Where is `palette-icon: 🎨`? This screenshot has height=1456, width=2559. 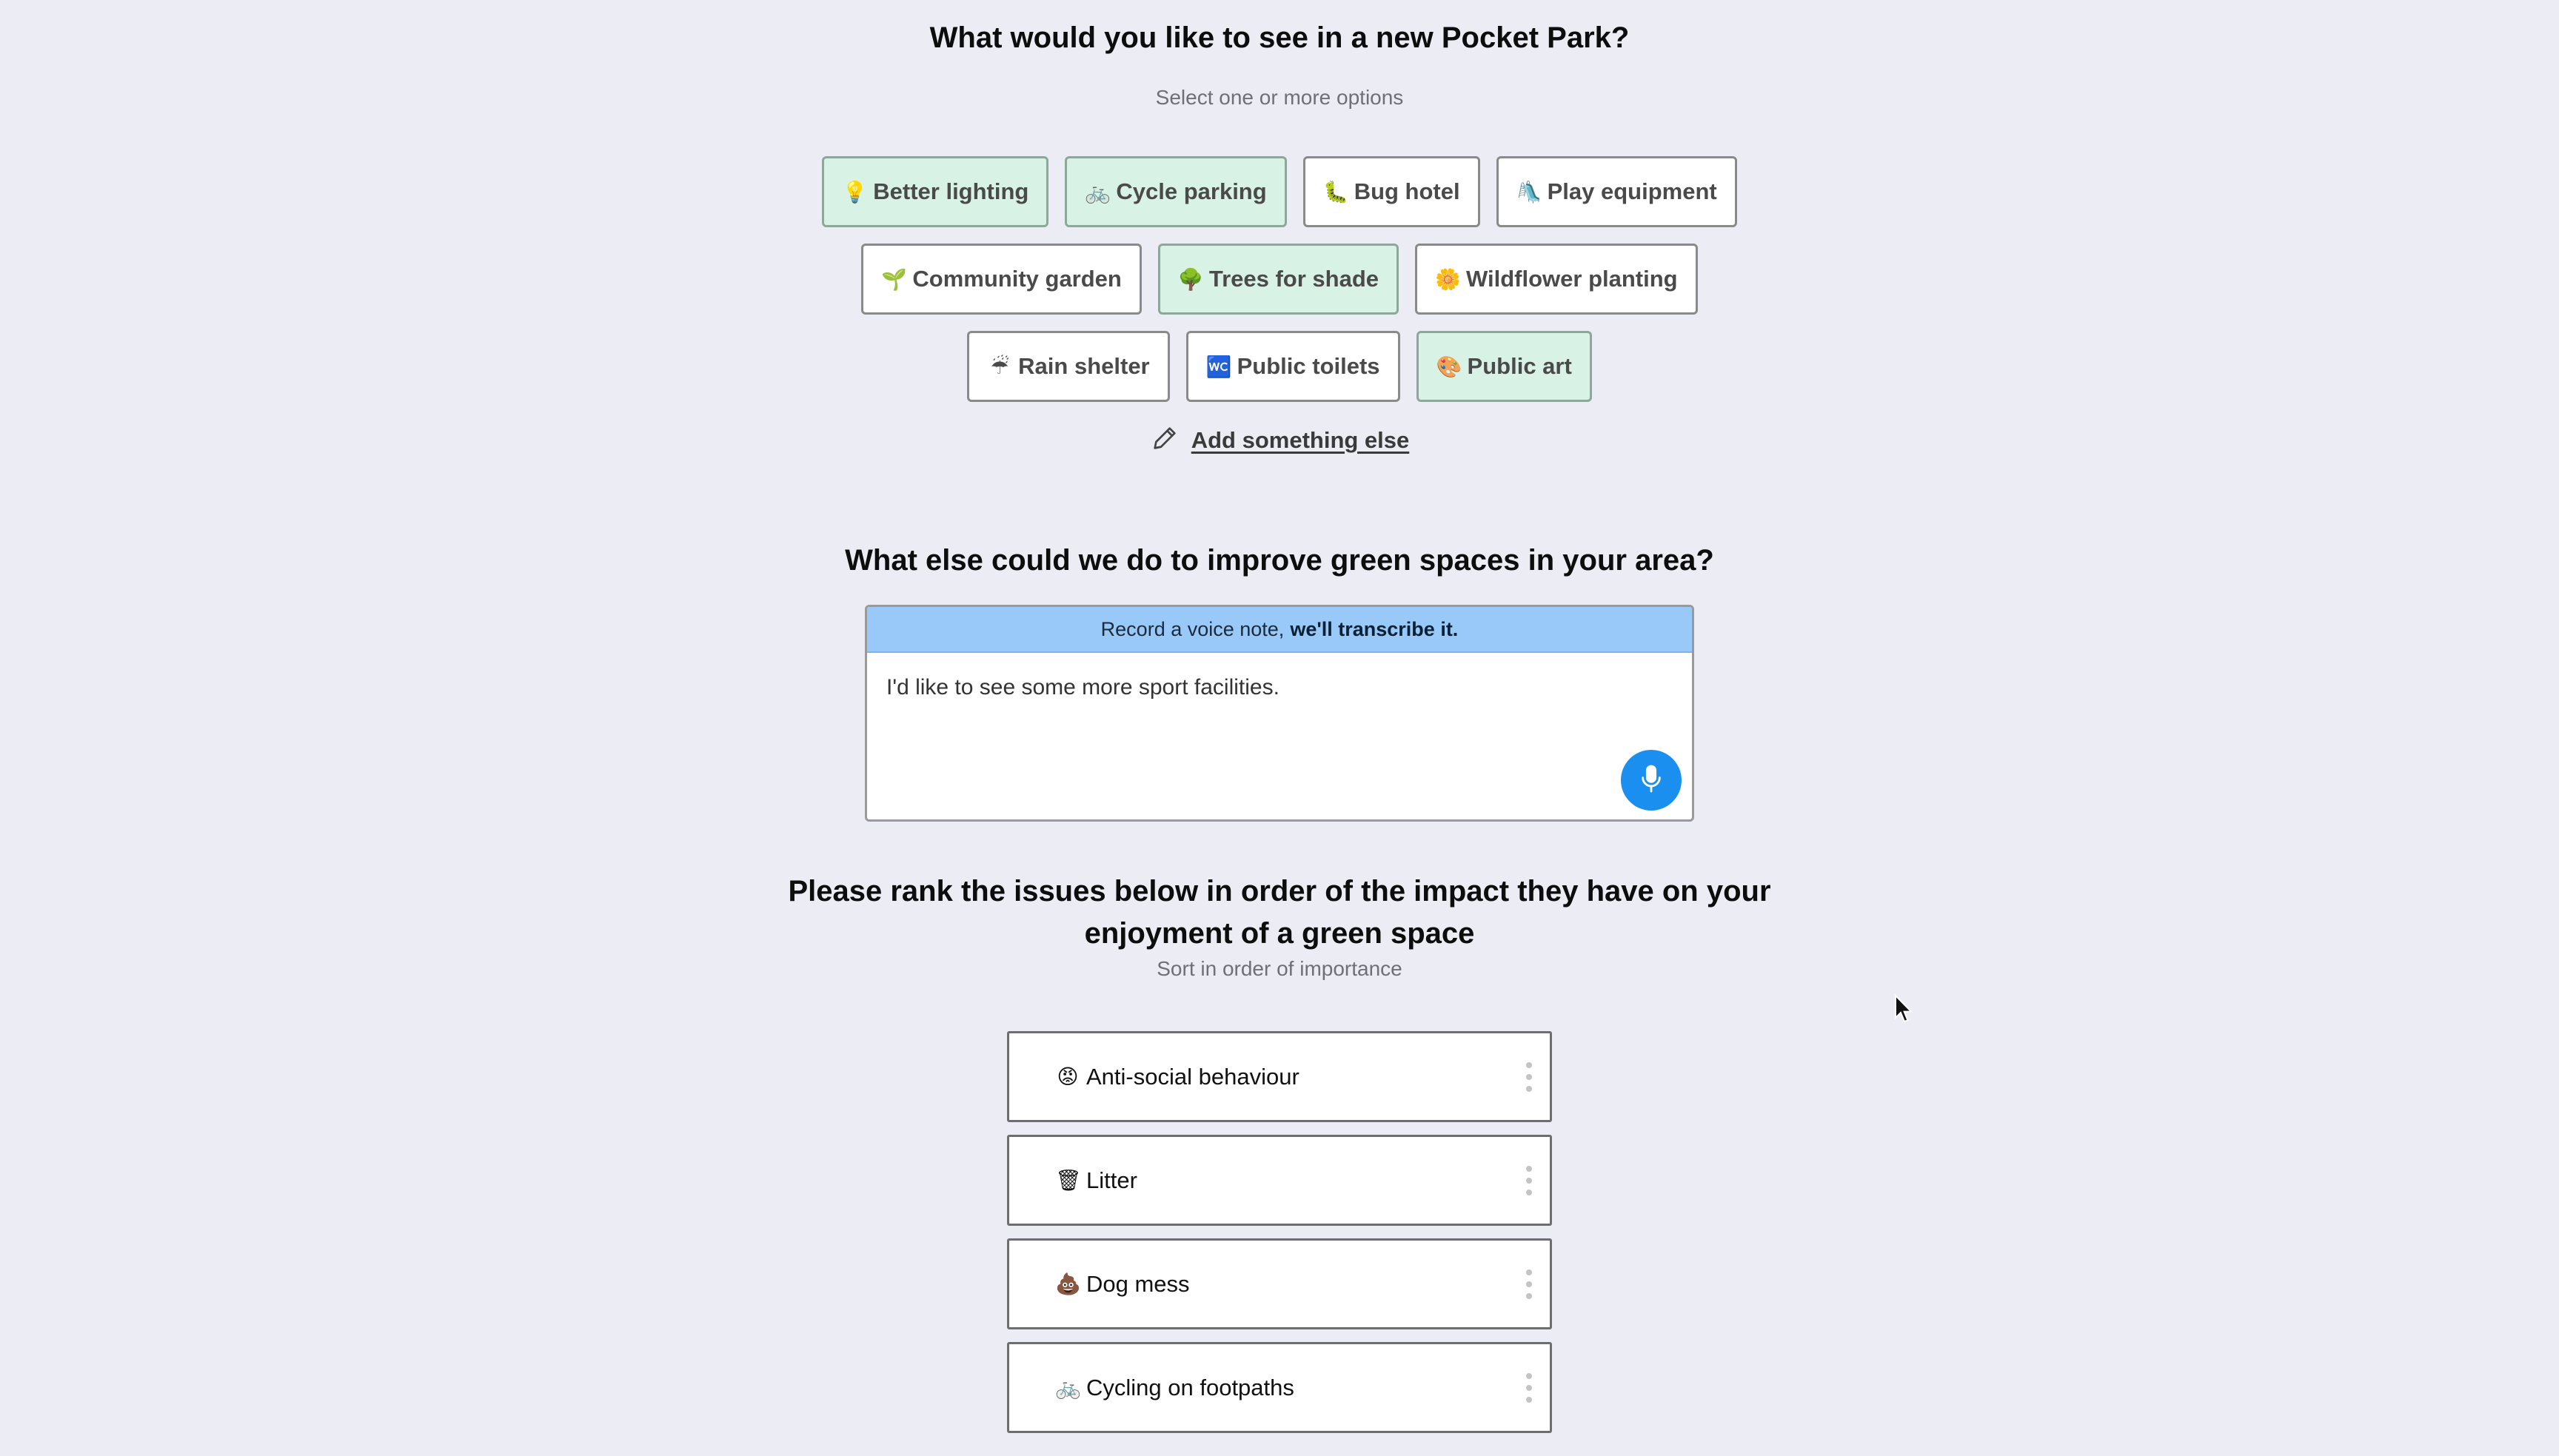 palette-icon: 🎨 is located at coordinates (1449, 366).